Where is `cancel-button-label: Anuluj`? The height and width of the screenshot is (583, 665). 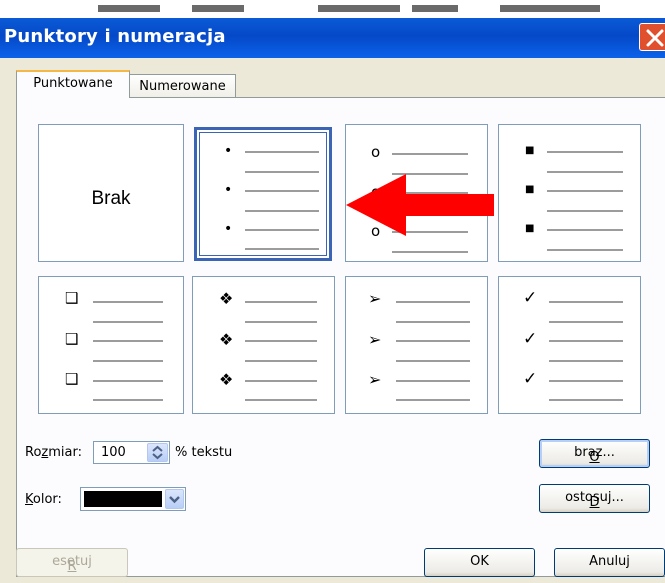 cancel-button-label: Anuluj is located at coordinates (609, 561).